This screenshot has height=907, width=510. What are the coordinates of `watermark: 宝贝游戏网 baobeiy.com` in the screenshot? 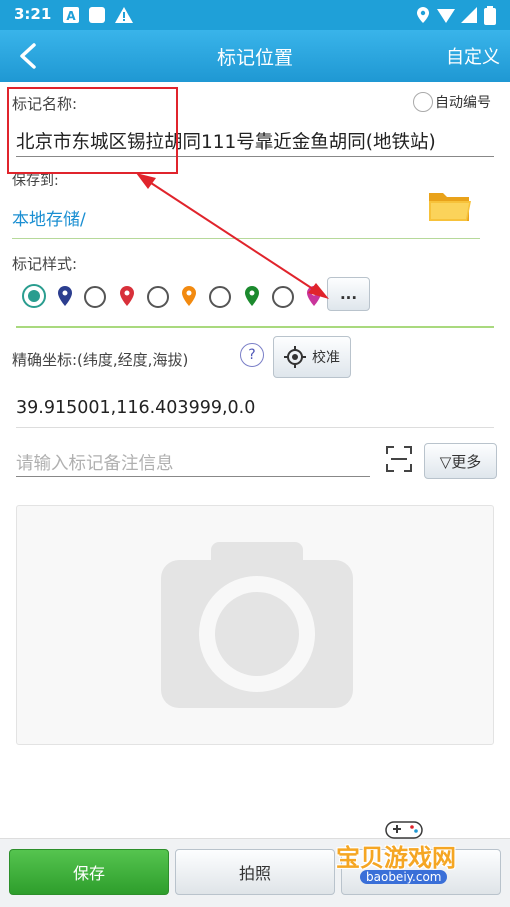 It's located at (419, 853).